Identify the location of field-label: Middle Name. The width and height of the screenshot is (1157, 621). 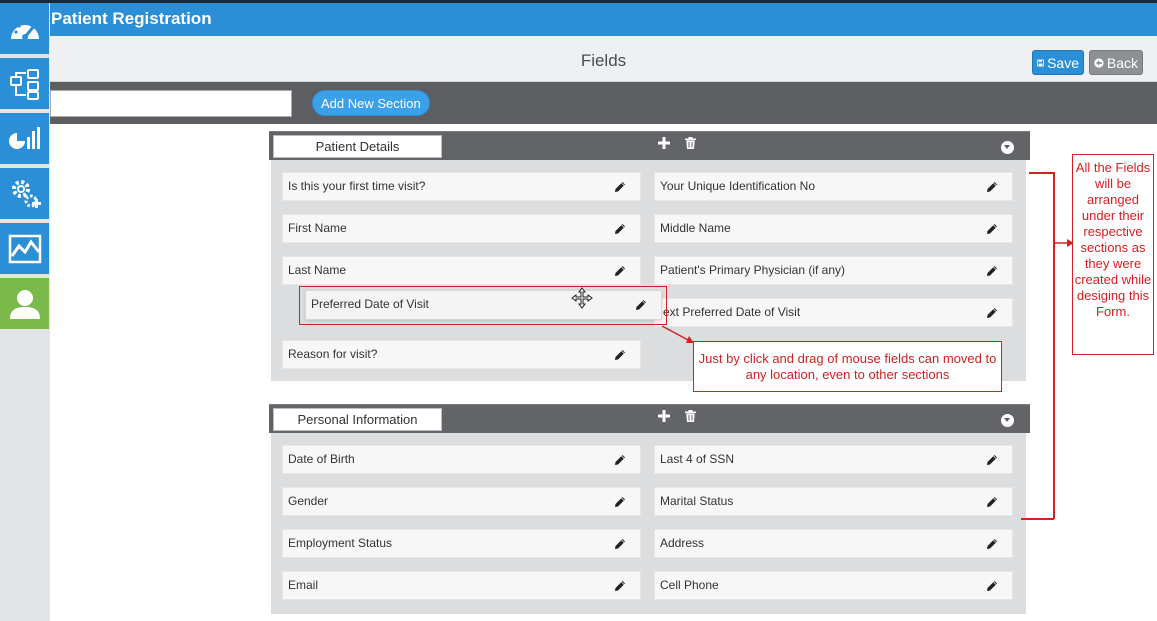
(695, 228).